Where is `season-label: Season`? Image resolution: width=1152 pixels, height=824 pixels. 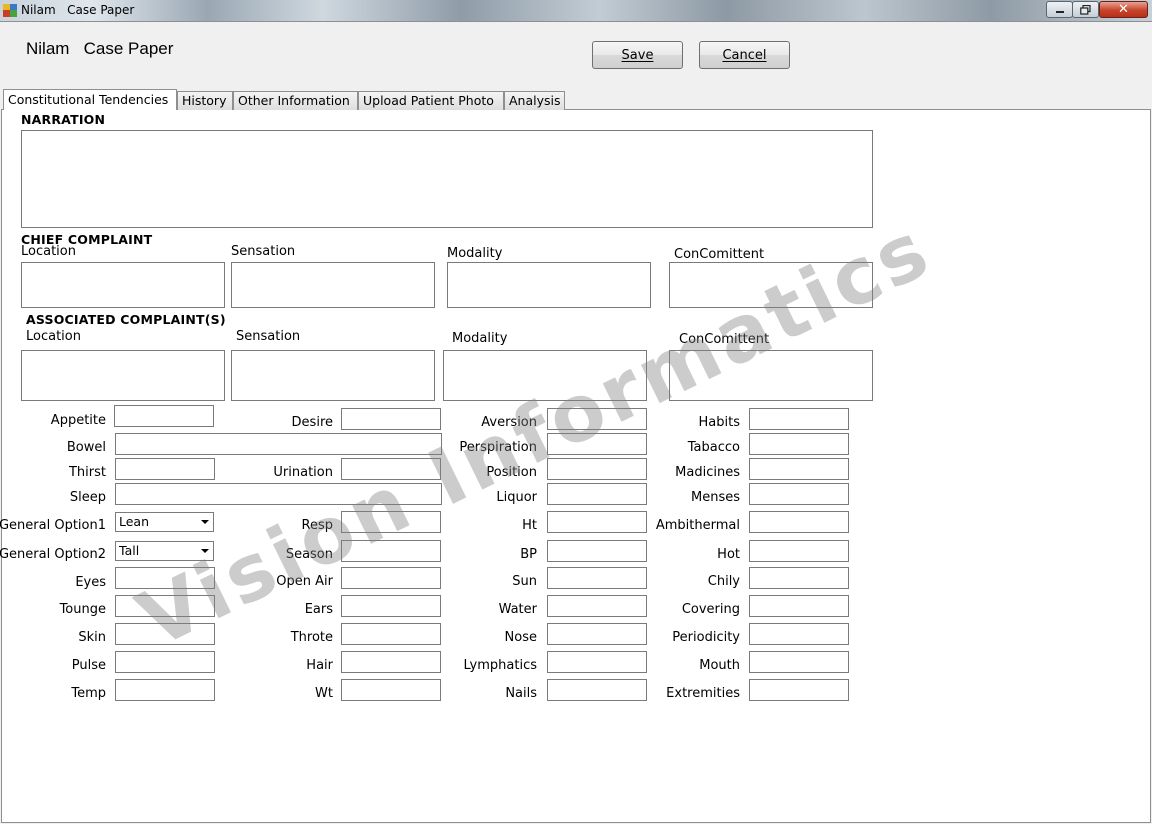
season-label: Season is located at coordinates (309, 554).